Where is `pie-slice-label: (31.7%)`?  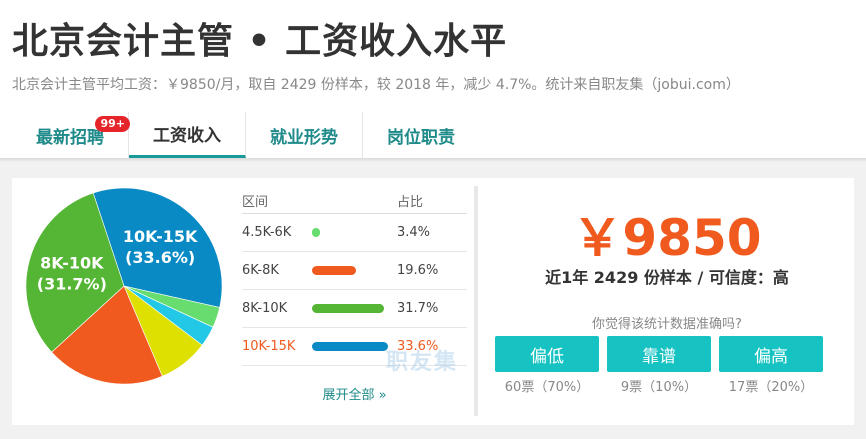 pie-slice-label: (31.7%) is located at coordinates (72, 283).